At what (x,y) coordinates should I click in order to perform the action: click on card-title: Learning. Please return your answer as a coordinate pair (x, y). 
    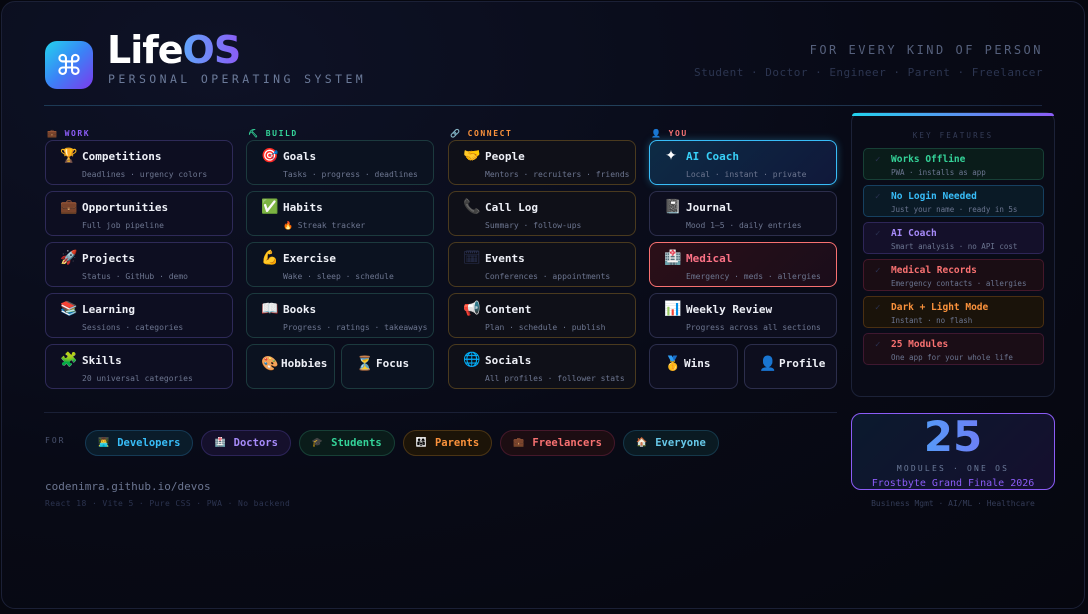
    Looking at the image, I should click on (108, 309).